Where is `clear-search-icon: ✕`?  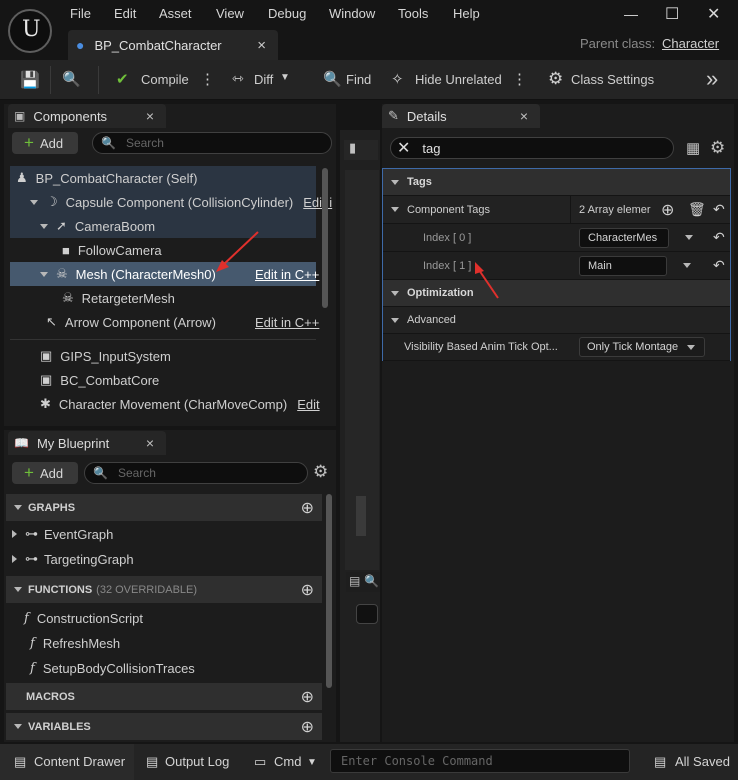
clear-search-icon: ✕ is located at coordinates (403, 148).